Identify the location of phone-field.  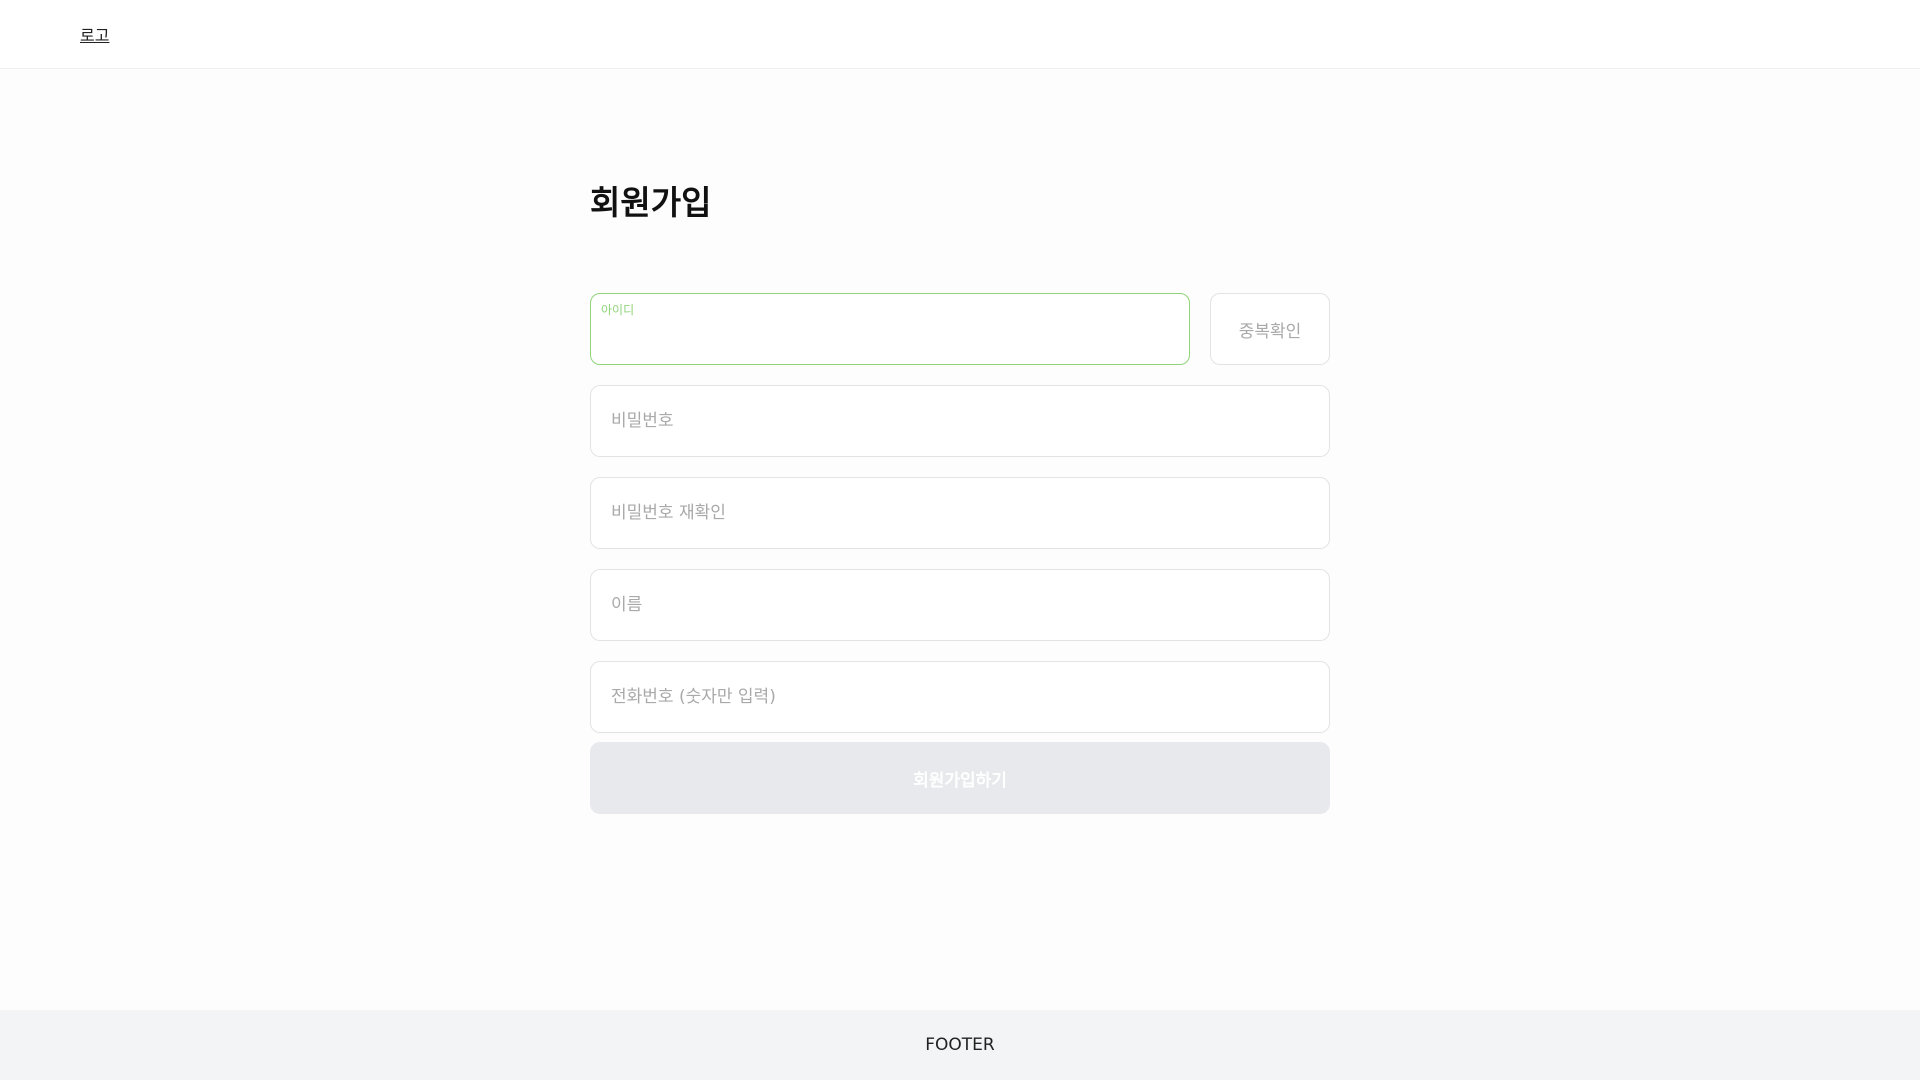
(960, 697).